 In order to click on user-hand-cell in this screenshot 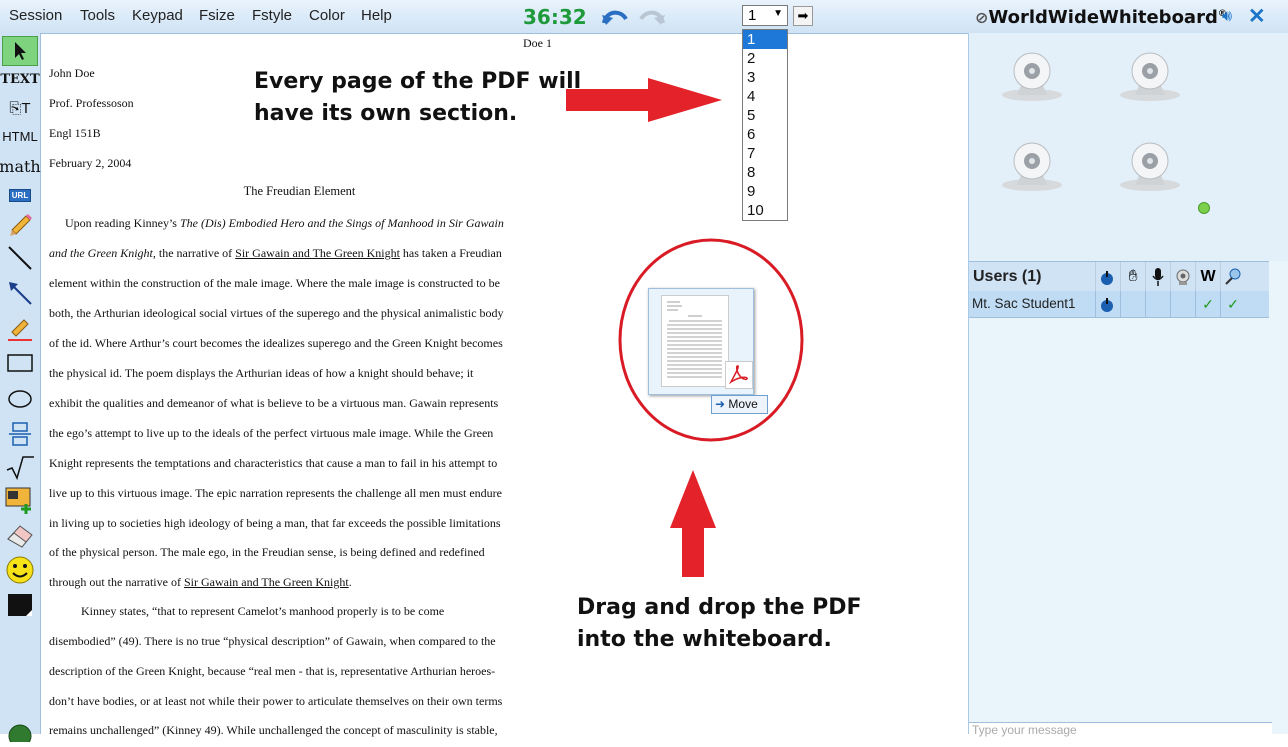, I will do `click(1132, 304)`.